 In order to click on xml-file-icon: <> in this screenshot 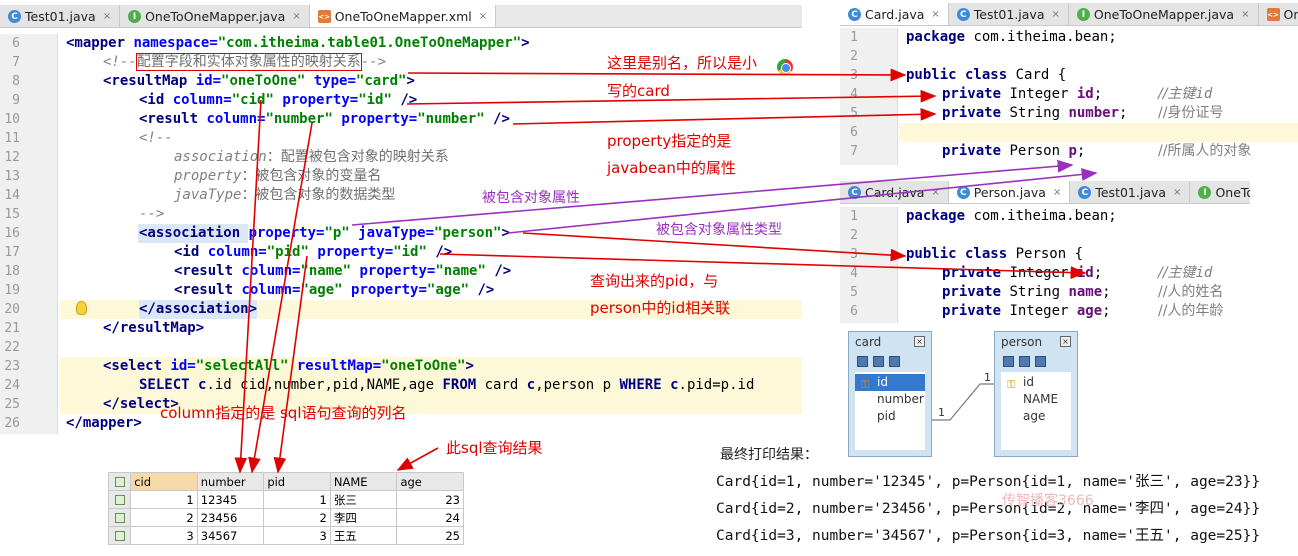, I will do `click(324, 16)`.